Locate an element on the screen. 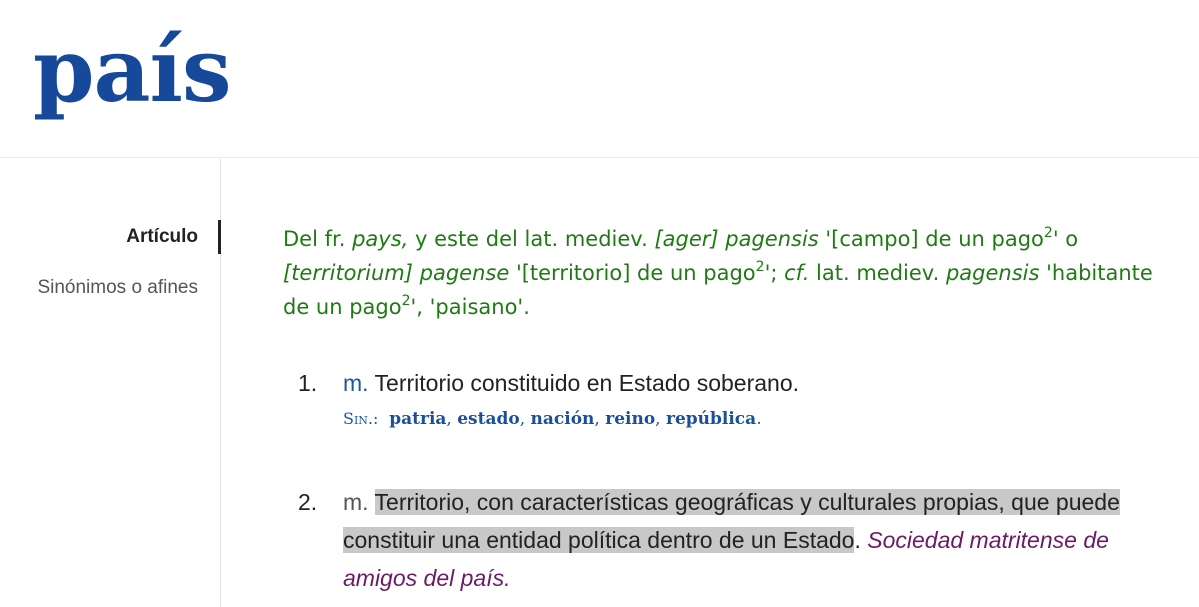  synonym-link: estado is located at coordinates (488, 419).